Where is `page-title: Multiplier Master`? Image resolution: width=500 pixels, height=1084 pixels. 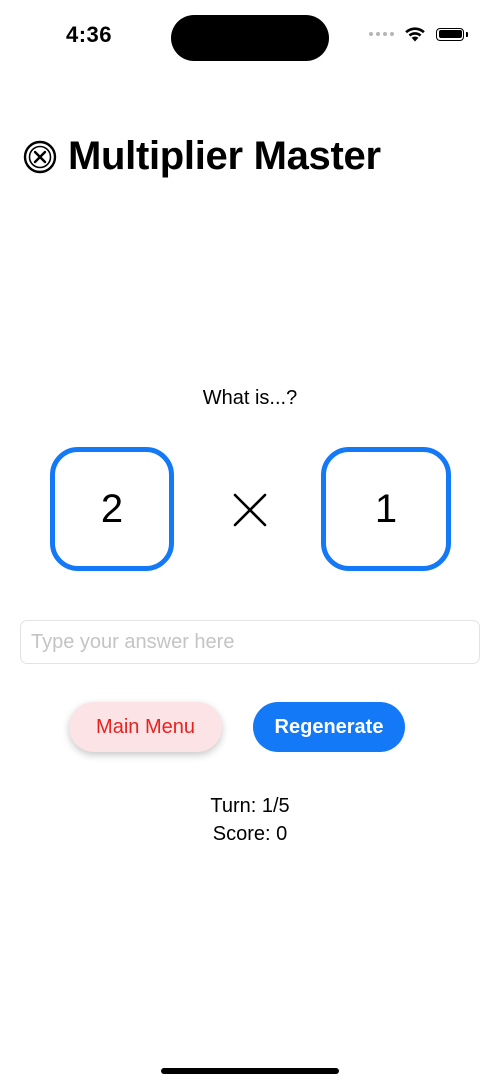 page-title: Multiplier Master is located at coordinates (224, 156).